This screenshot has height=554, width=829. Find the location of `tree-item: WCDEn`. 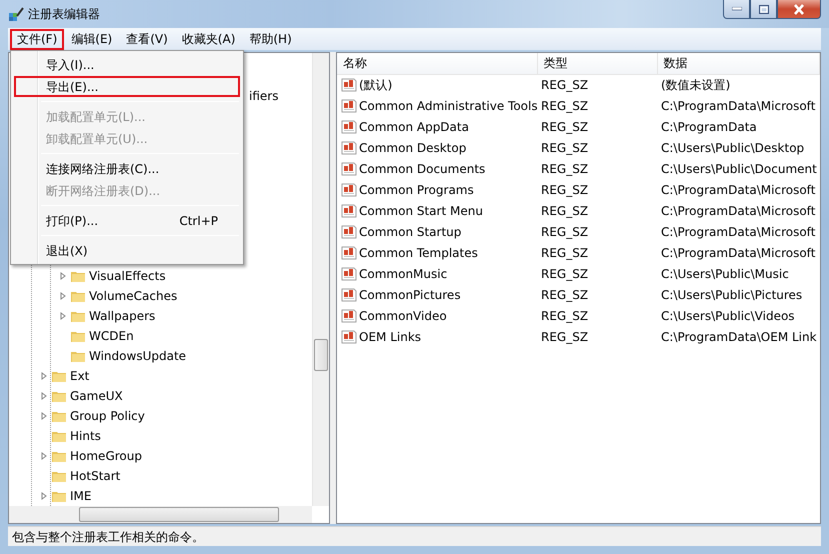

tree-item: WCDEn is located at coordinates (111, 336).